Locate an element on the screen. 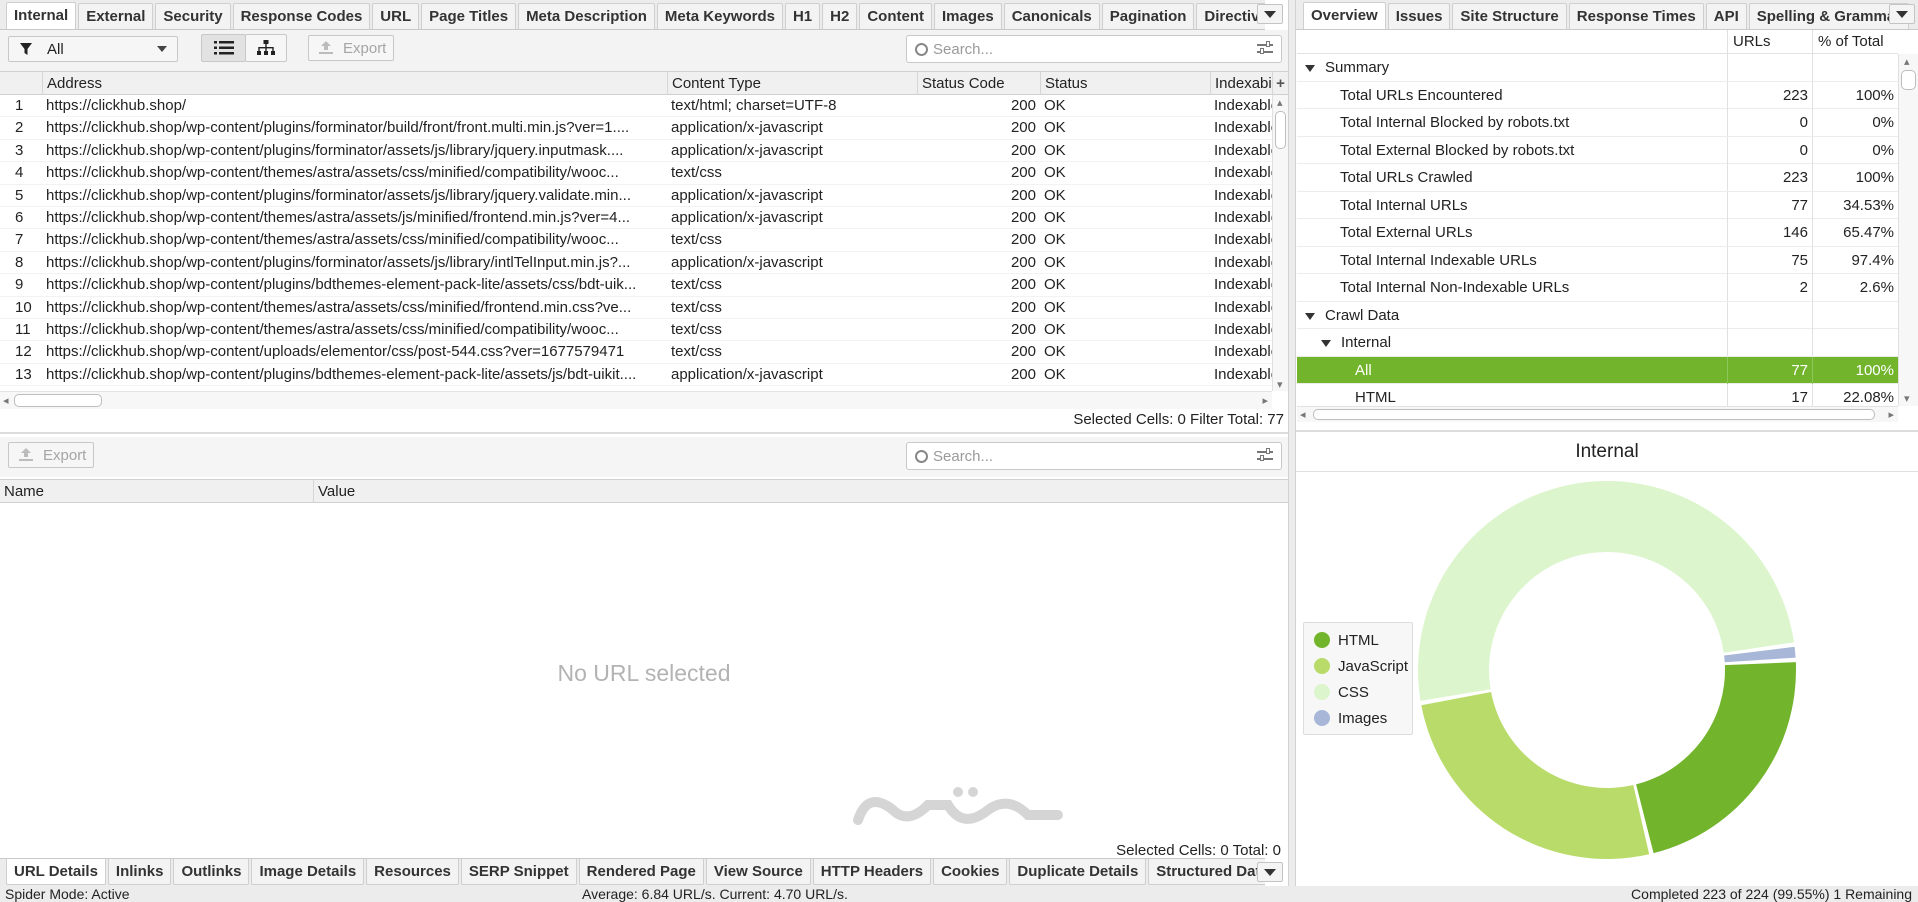 Image resolution: width=1918 pixels, height=902 pixels. tab-internal: Internal is located at coordinates (41, 15).